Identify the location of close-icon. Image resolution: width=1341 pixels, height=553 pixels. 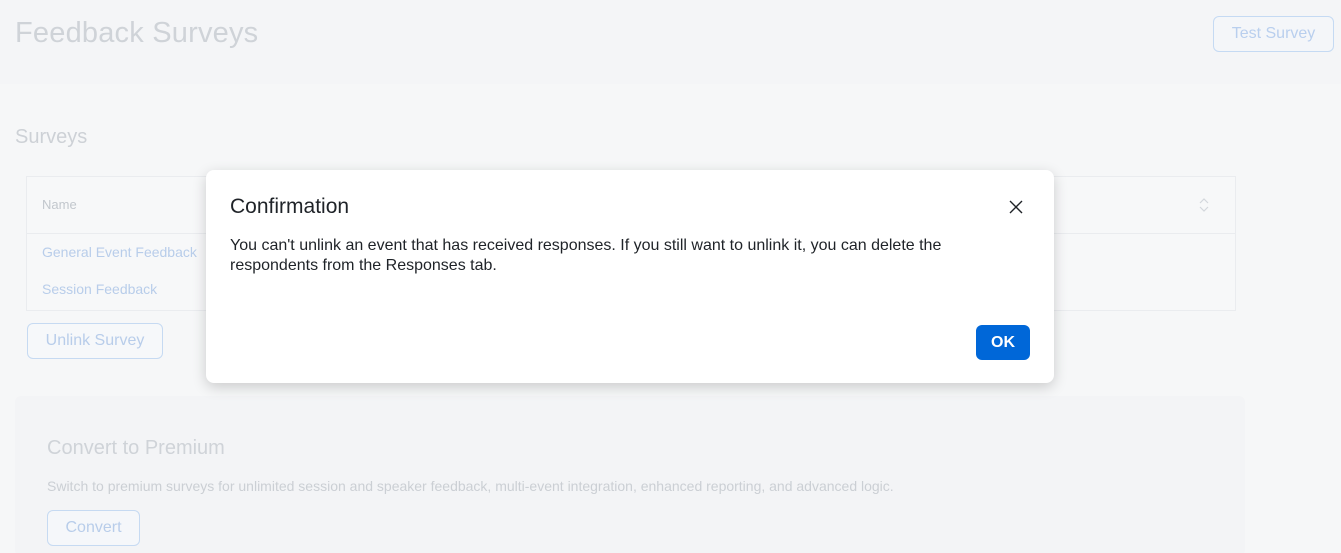
(1016, 207).